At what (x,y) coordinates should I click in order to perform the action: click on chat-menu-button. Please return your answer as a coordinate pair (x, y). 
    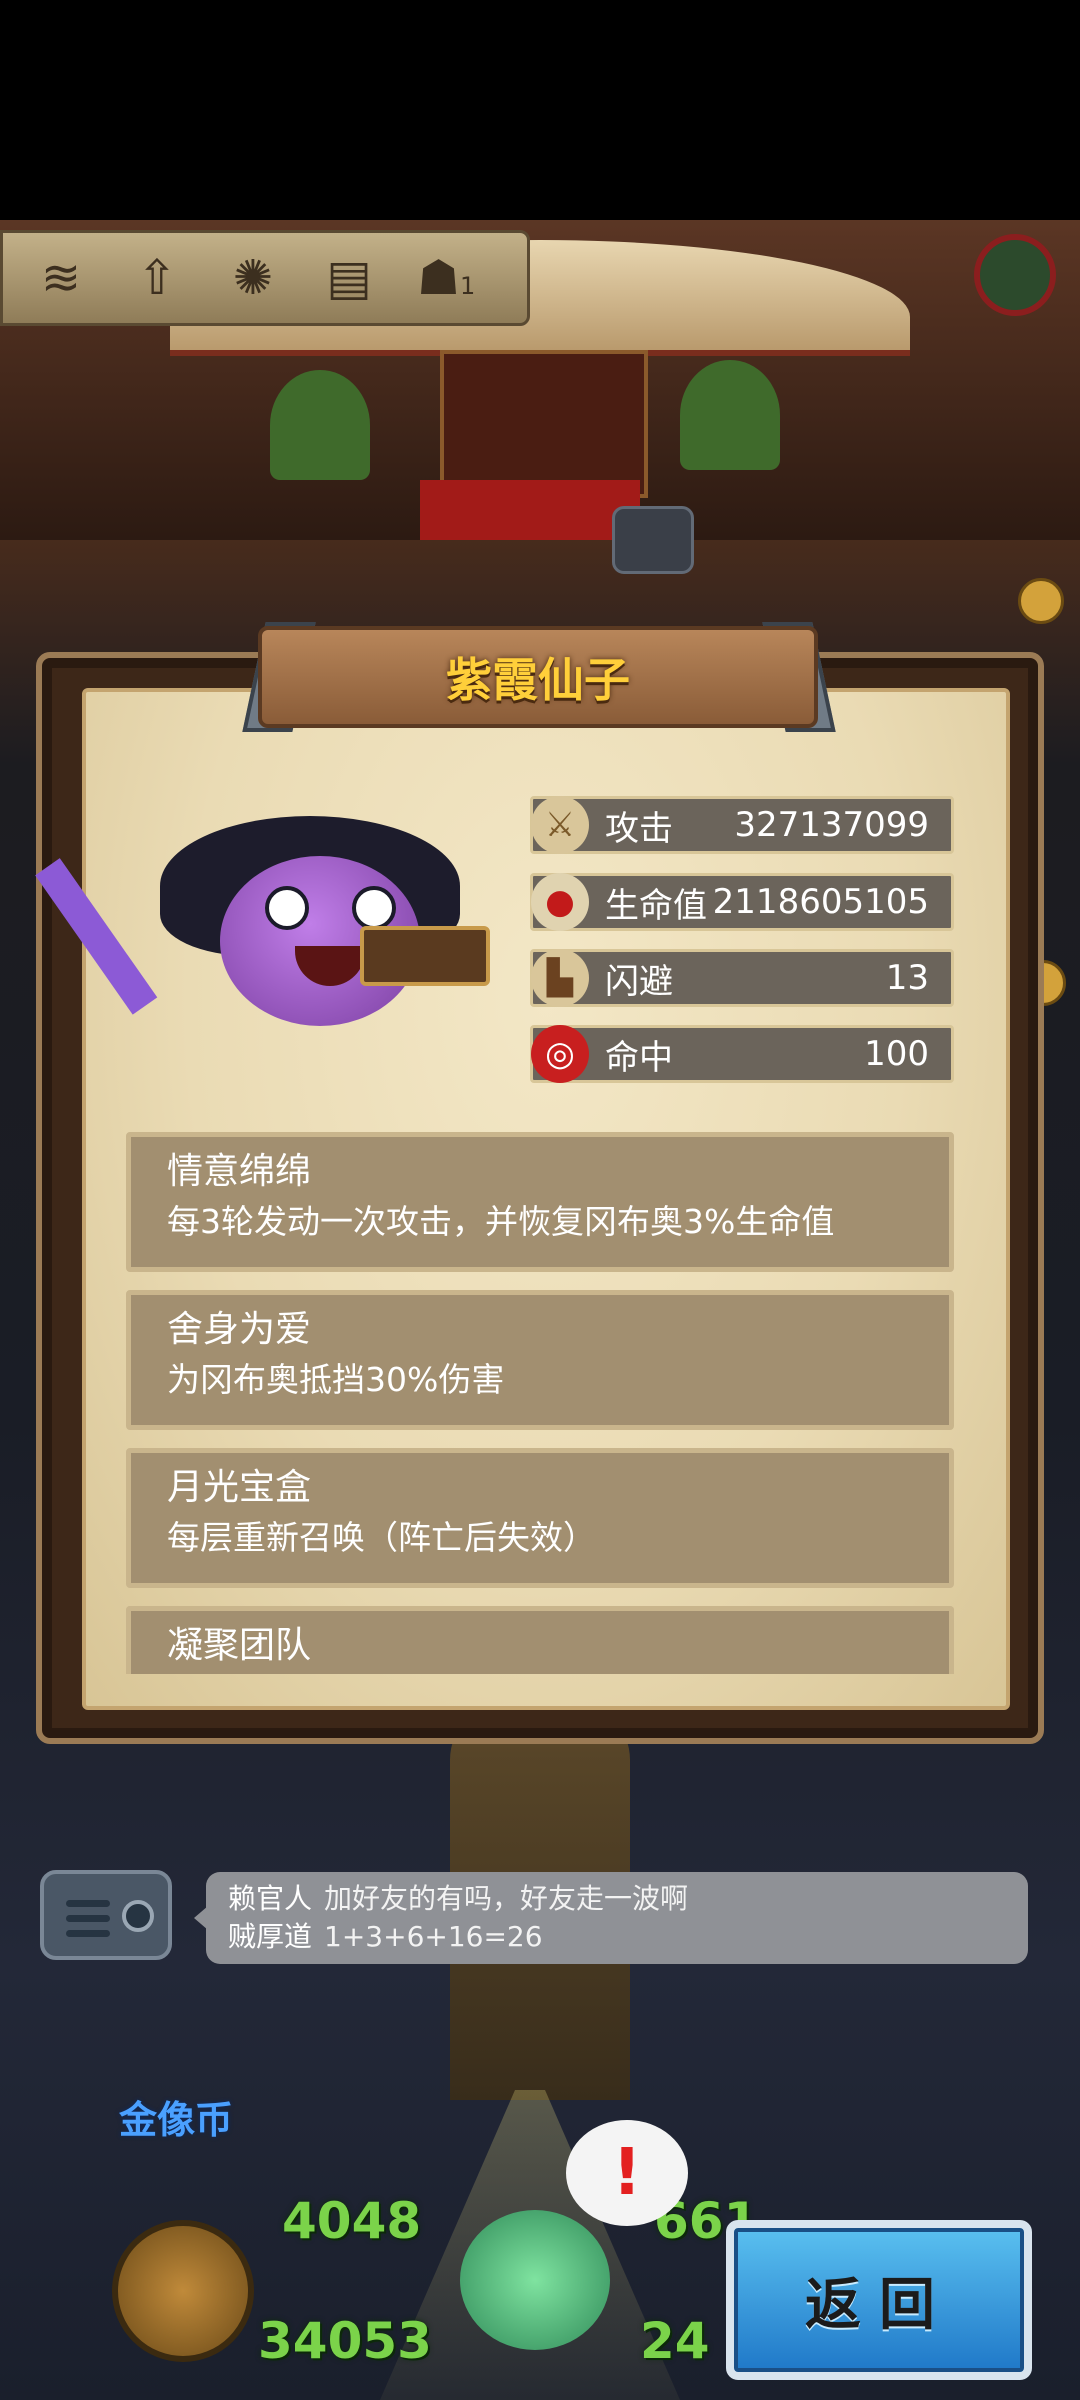
    Looking at the image, I should click on (106, 1915).